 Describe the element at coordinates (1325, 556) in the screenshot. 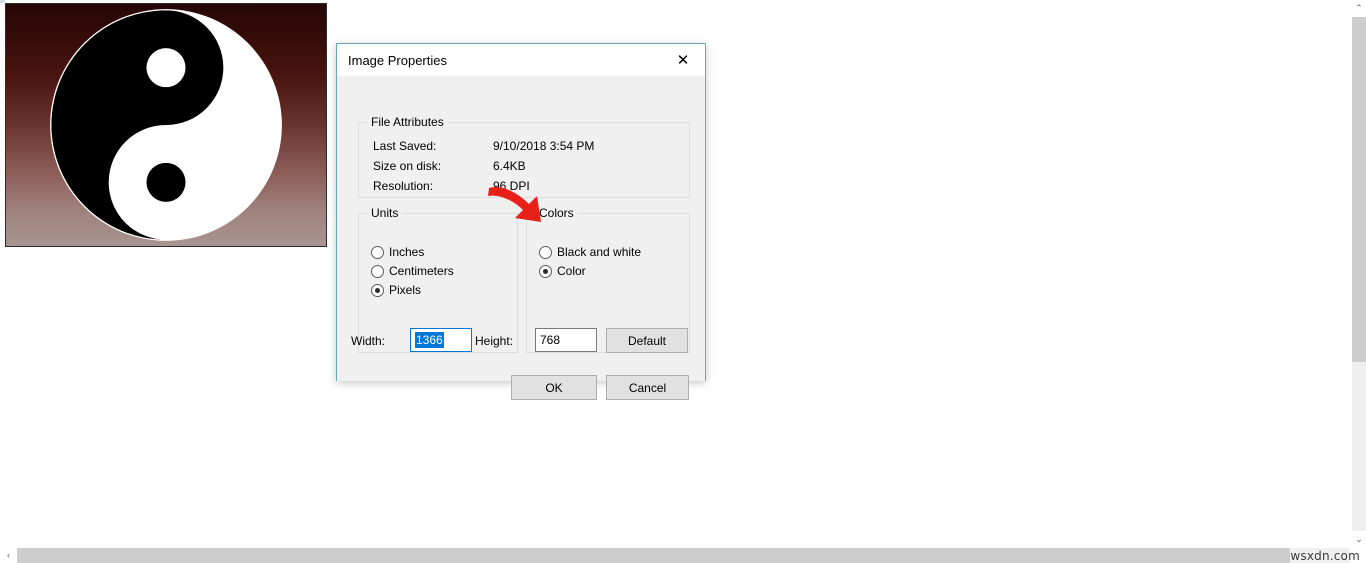

I see `watermark-text: wsxdn.com` at that location.